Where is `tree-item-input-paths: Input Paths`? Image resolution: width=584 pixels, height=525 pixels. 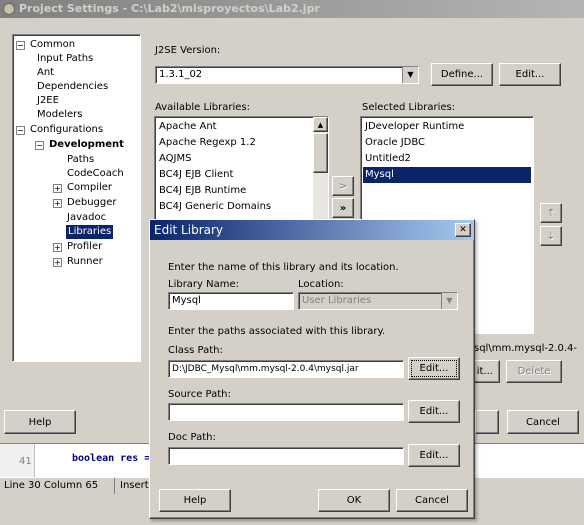
tree-item-input-paths: Input Paths is located at coordinates (65, 59).